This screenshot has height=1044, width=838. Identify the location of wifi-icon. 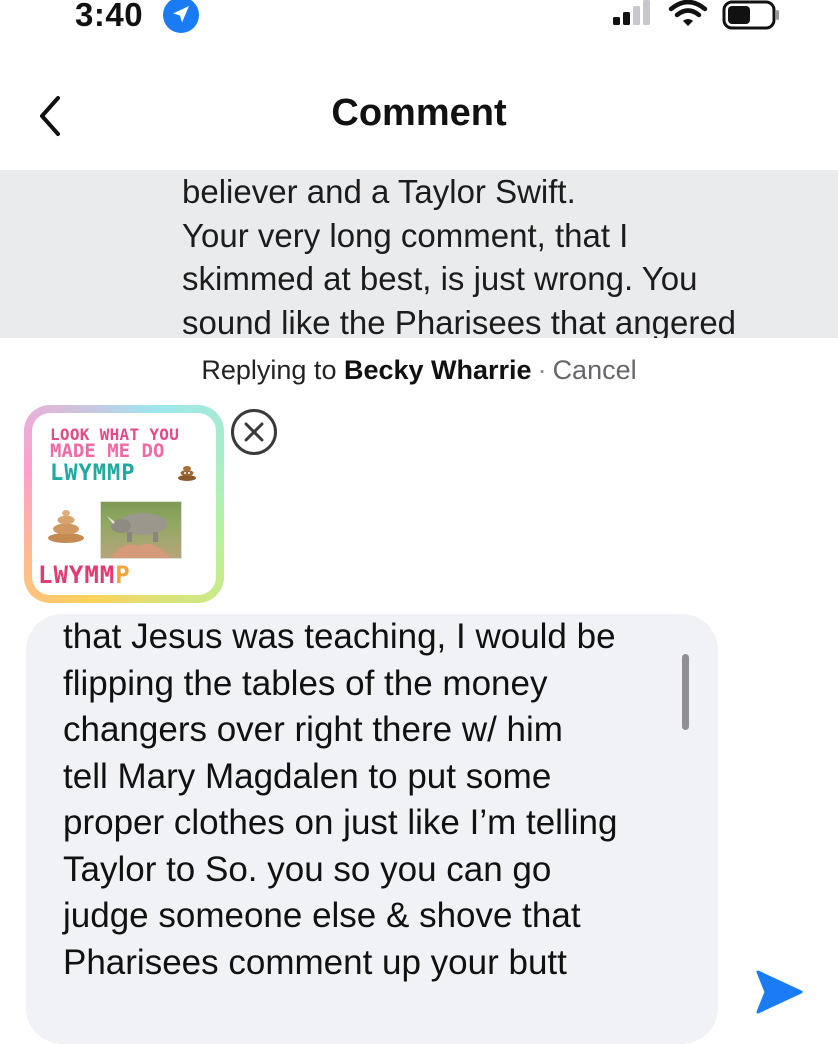
(688, 15).